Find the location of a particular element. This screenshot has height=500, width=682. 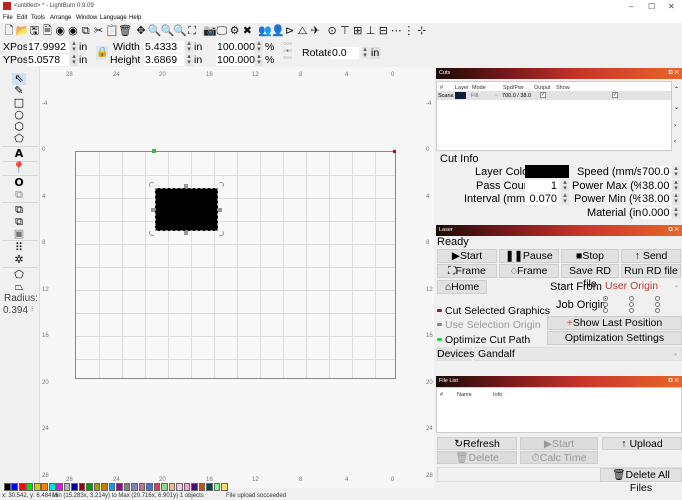

layer-color-swatch is located at coordinates (547, 171).